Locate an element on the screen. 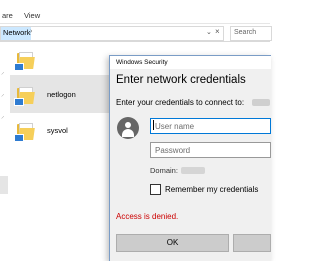 This screenshot has height=261, width=320. ribbon: are View is located at coordinates (135, 12).